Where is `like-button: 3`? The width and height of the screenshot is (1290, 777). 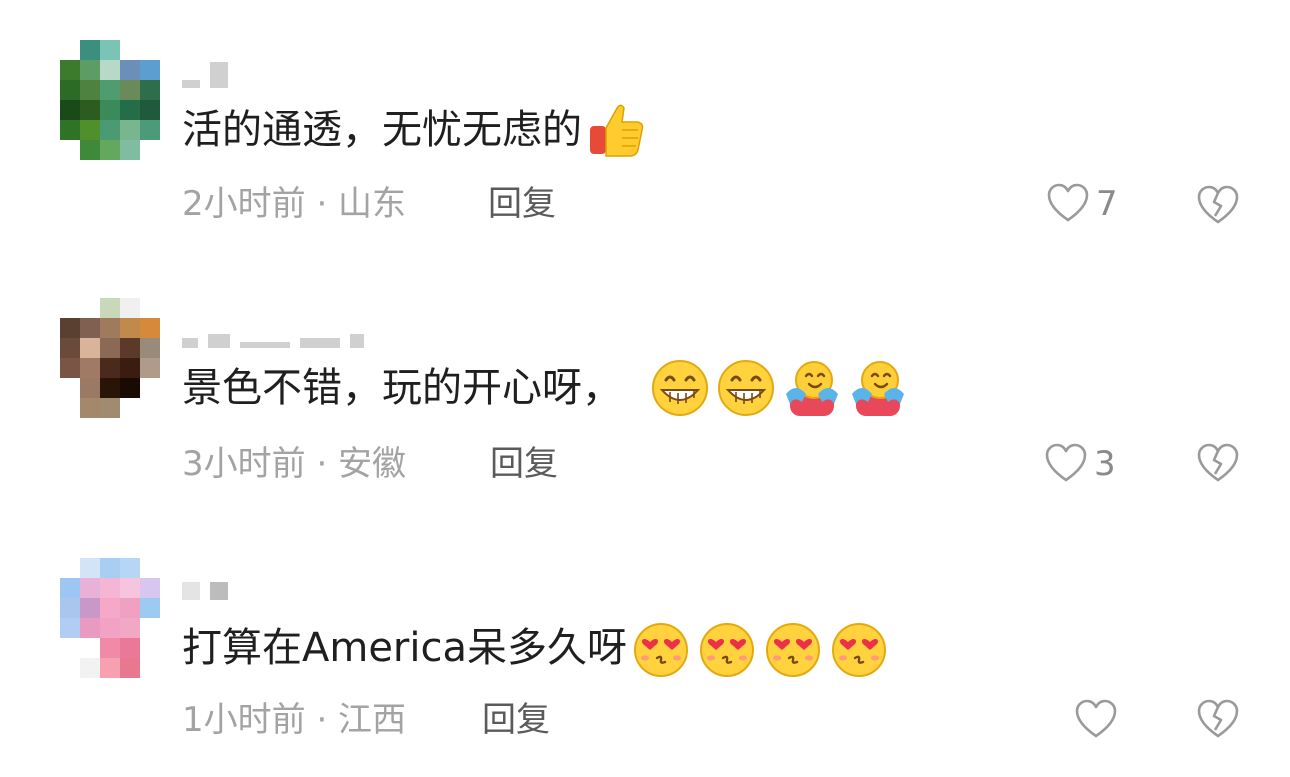
like-button: 3 is located at coordinates (1080, 464).